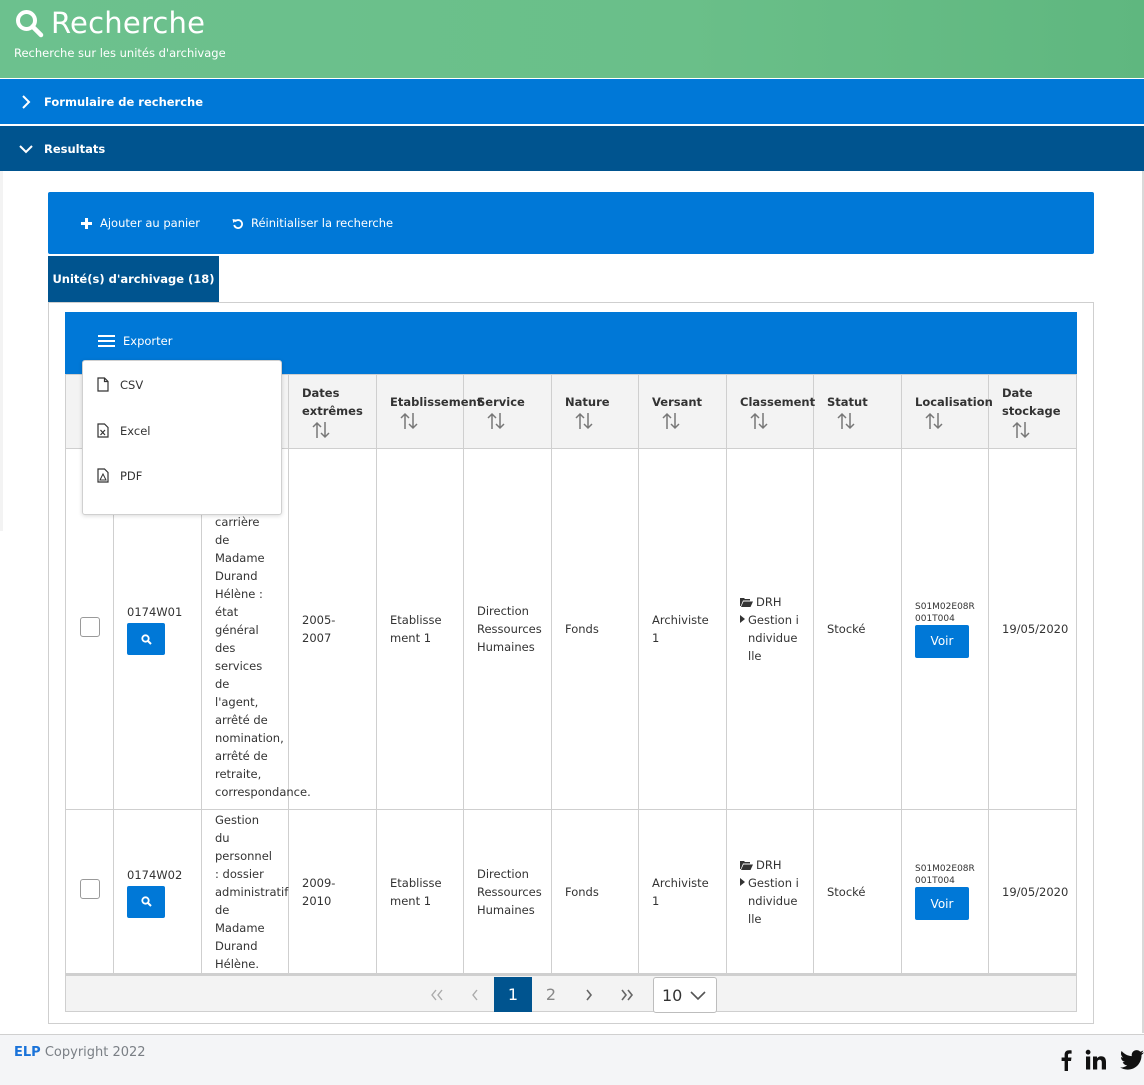  Describe the element at coordinates (124, 101) in the screenshot. I see `accordion-search-form-label: Formulaire de recherche` at that location.